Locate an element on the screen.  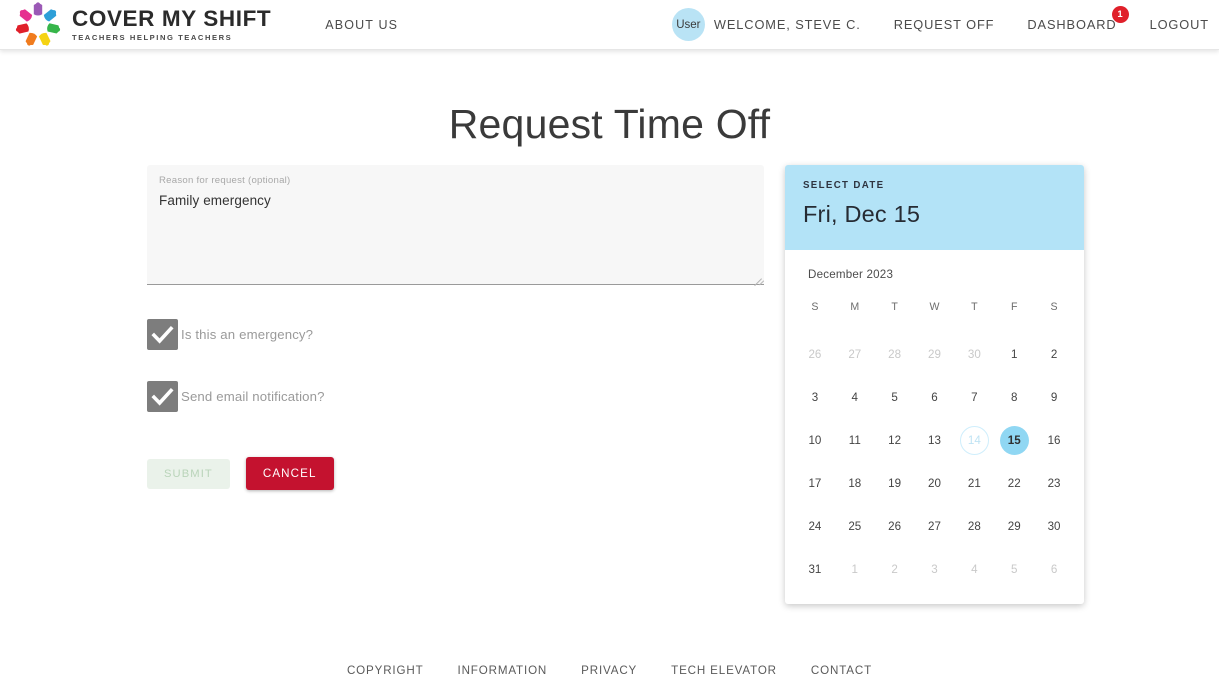
calendar-day-name: W is located at coordinates (934, 307).